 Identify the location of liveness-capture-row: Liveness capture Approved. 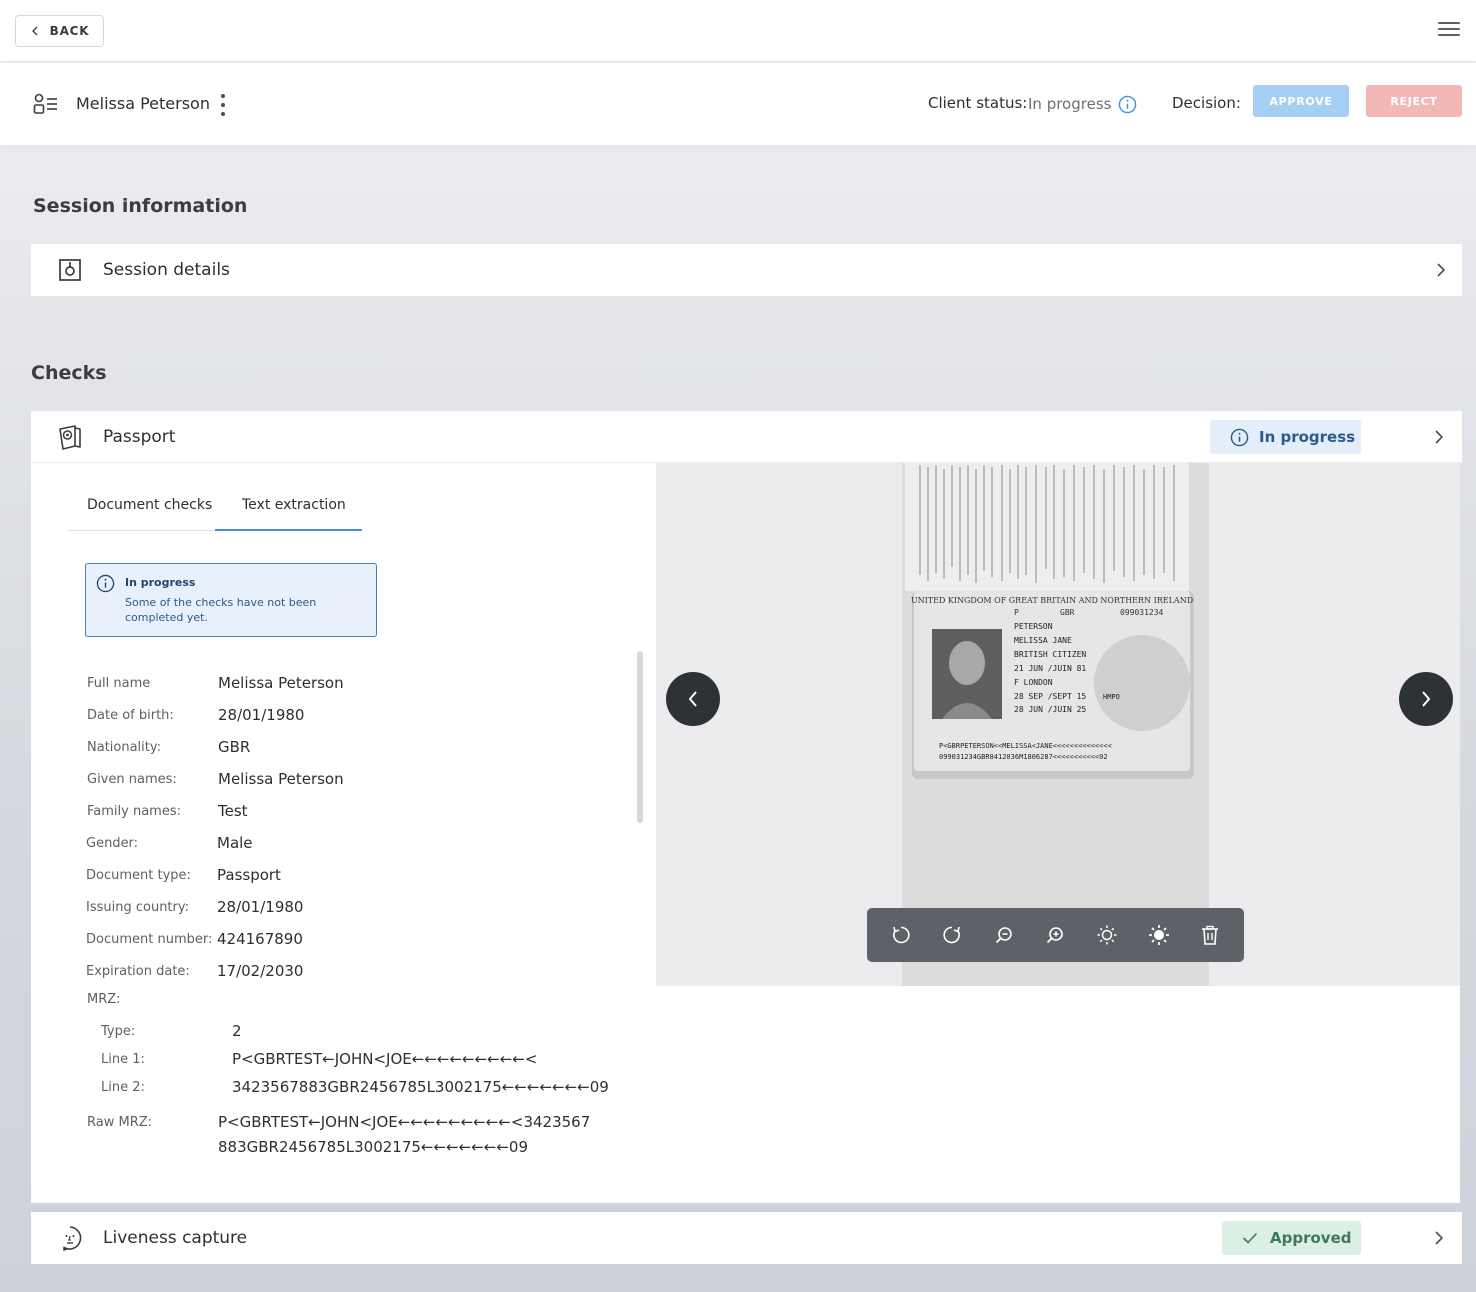
(746, 1238).